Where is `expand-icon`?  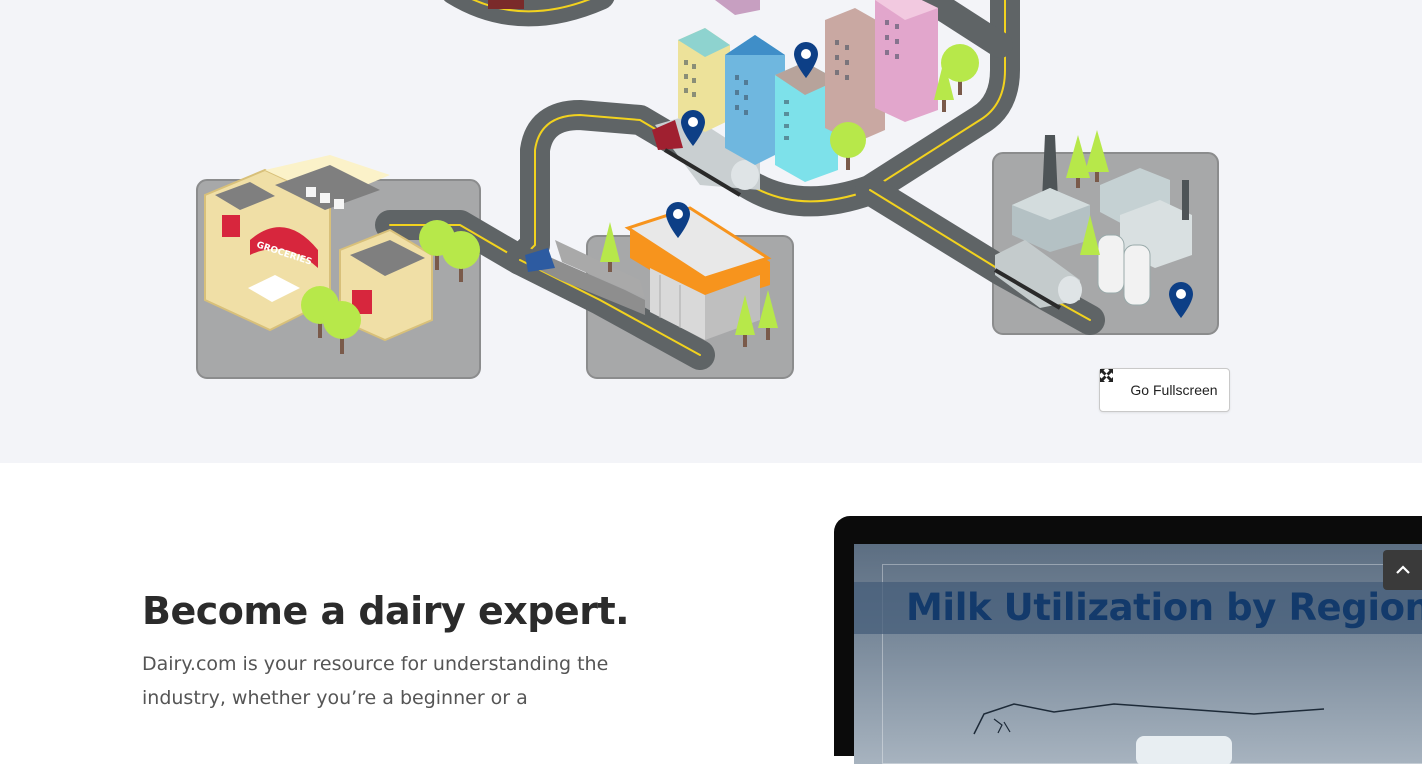
expand-icon is located at coordinates (1112, 383).